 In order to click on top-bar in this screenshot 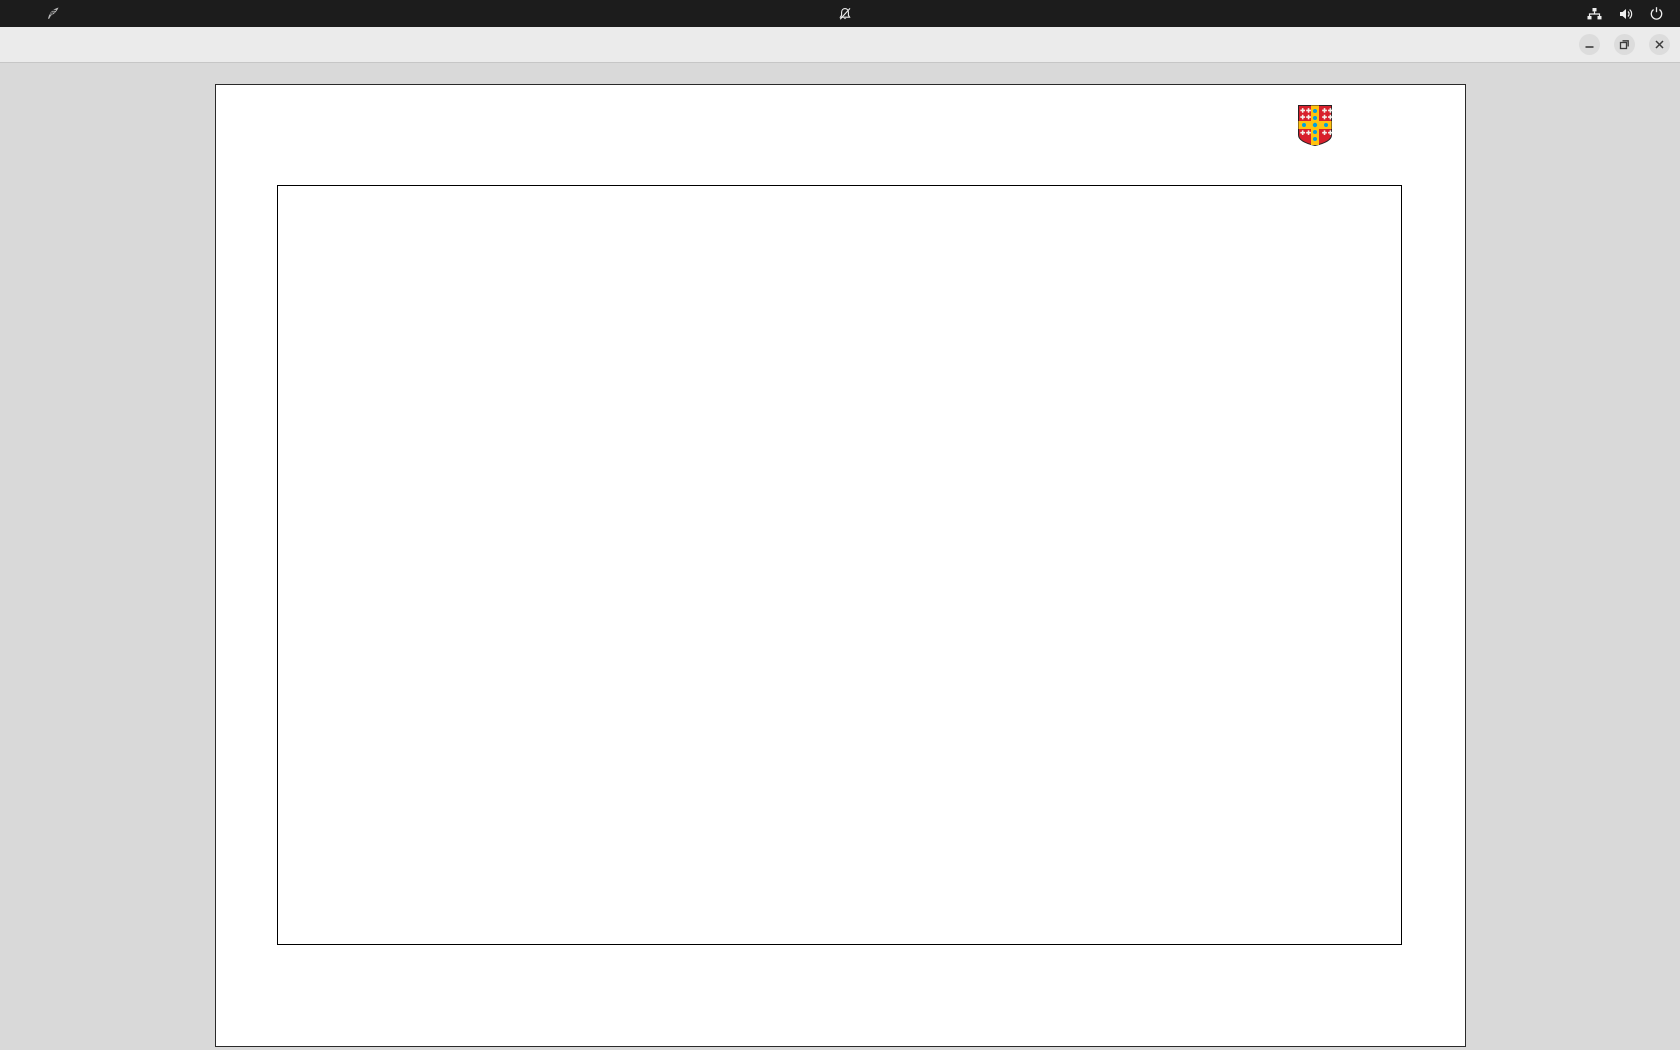, I will do `click(840, 13)`.